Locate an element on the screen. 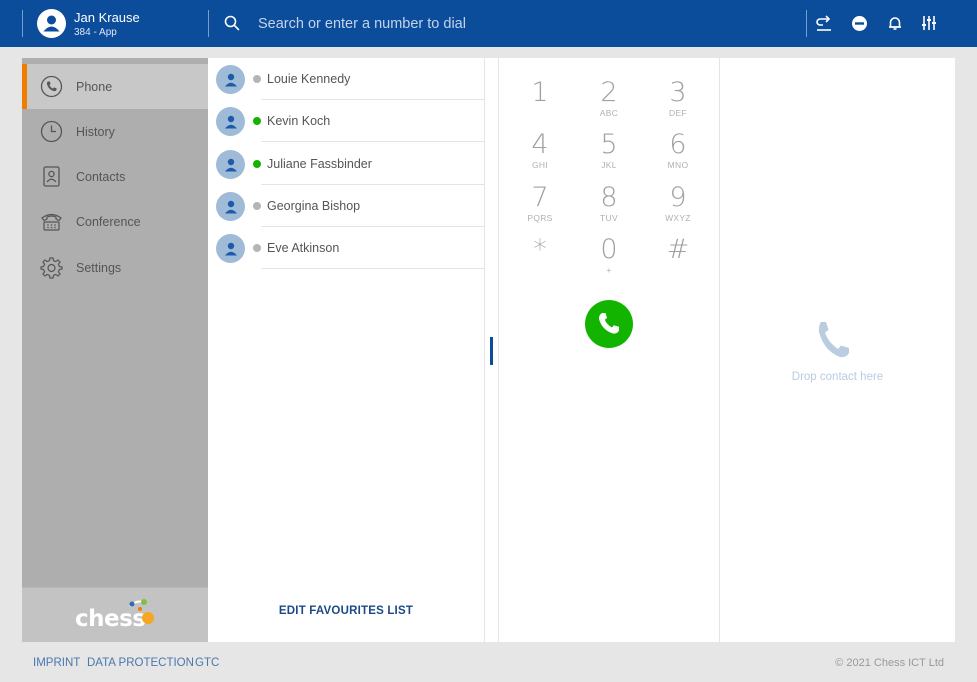 The height and width of the screenshot is (682, 977). splitter-handle is located at coordinates (491, 351).